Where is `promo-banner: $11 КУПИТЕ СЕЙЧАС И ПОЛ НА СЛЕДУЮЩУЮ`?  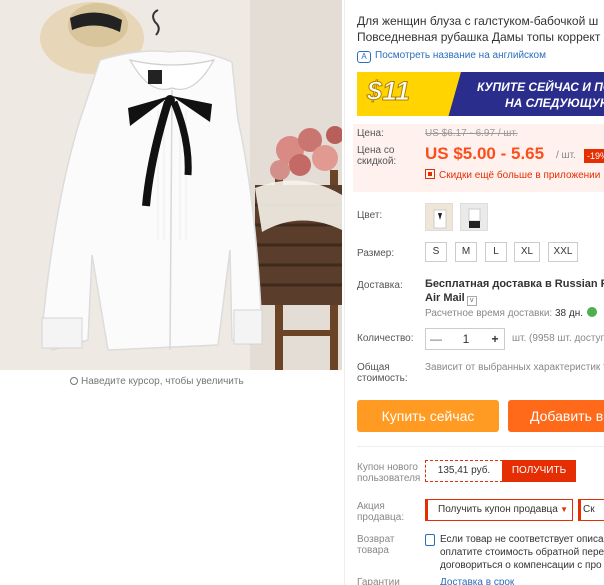 promo-banner: $11 КУПИТЕ СЕЙЧАС И ПОЛ НА СЛЕДУЮЩУЮ is located at coordinates (480, 94).